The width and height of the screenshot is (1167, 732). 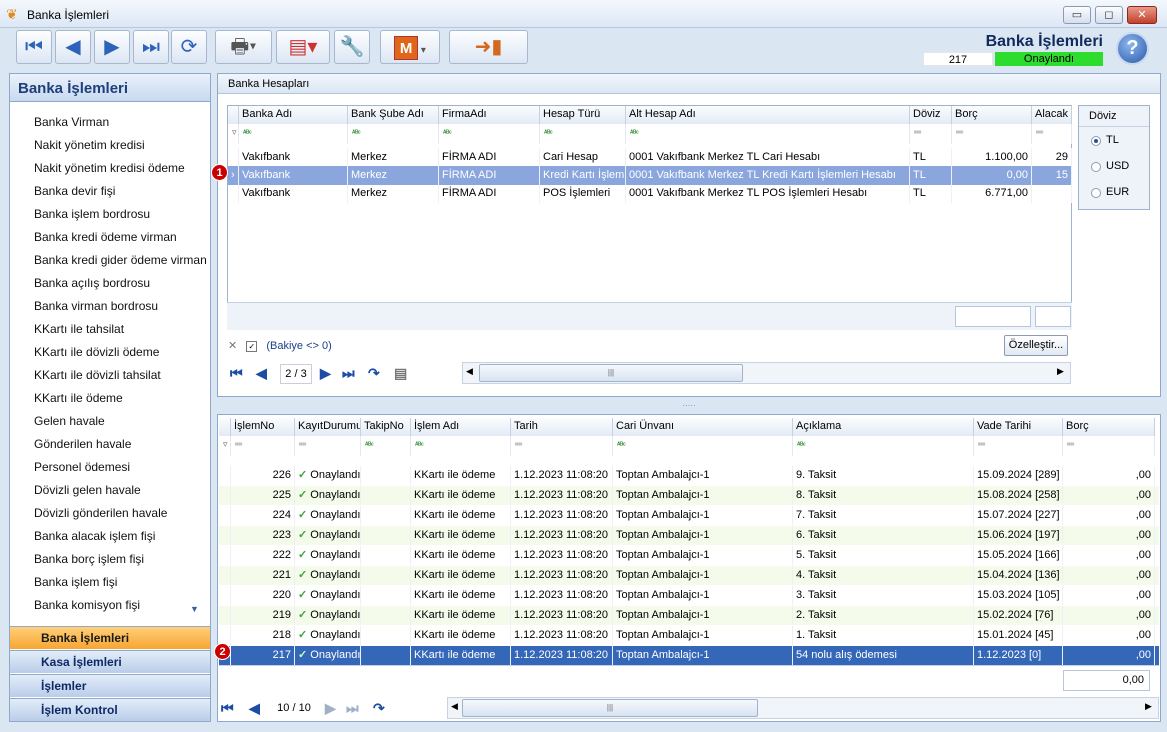 I want to click on column-header: Tarih, so click(x=562, y=427).